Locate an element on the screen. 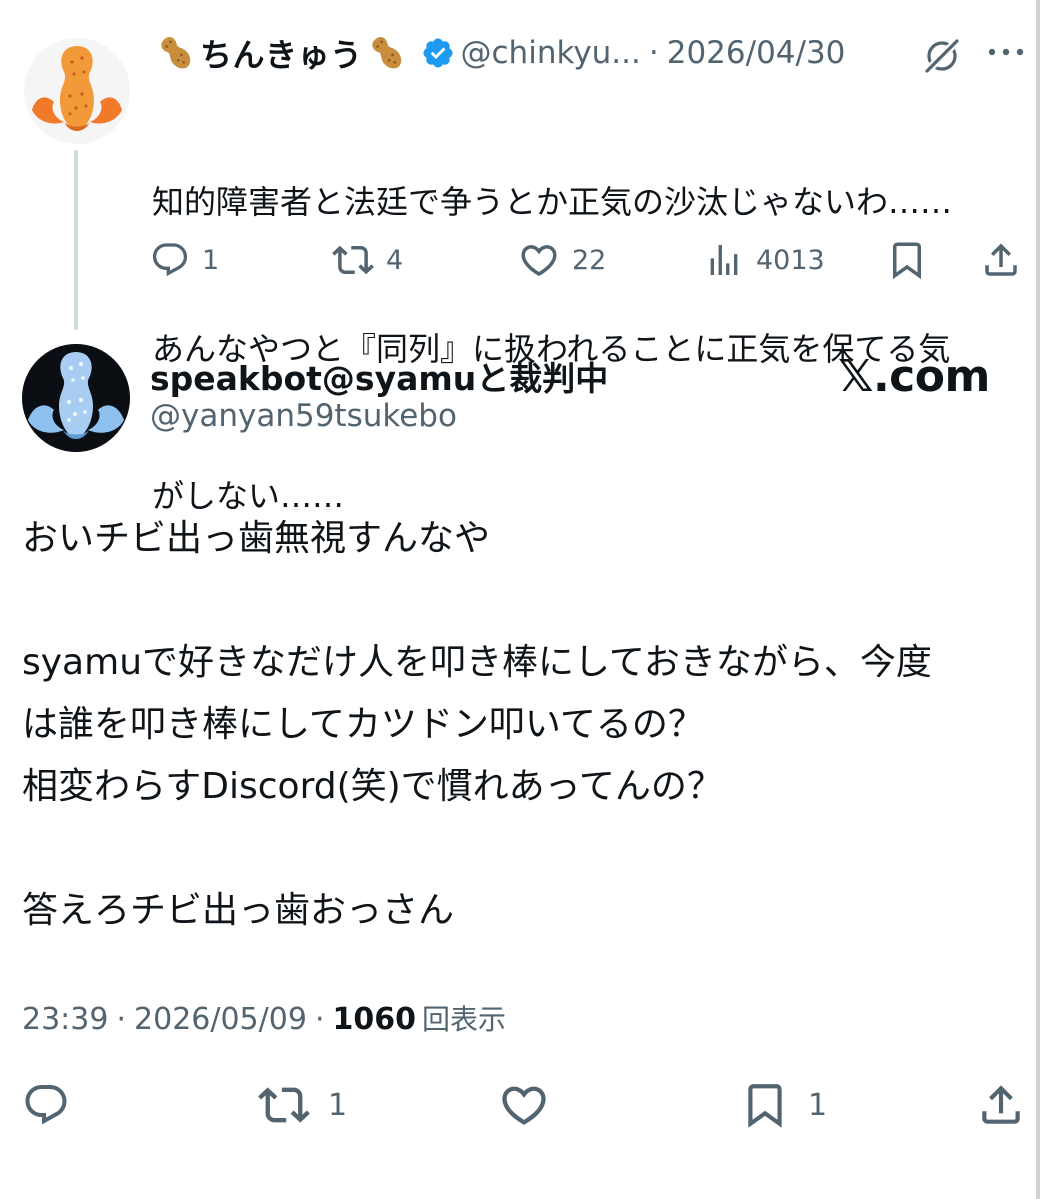 This screenshot has width=1049, height=1199. like-count: 22 is located at coordinates (589, 260).